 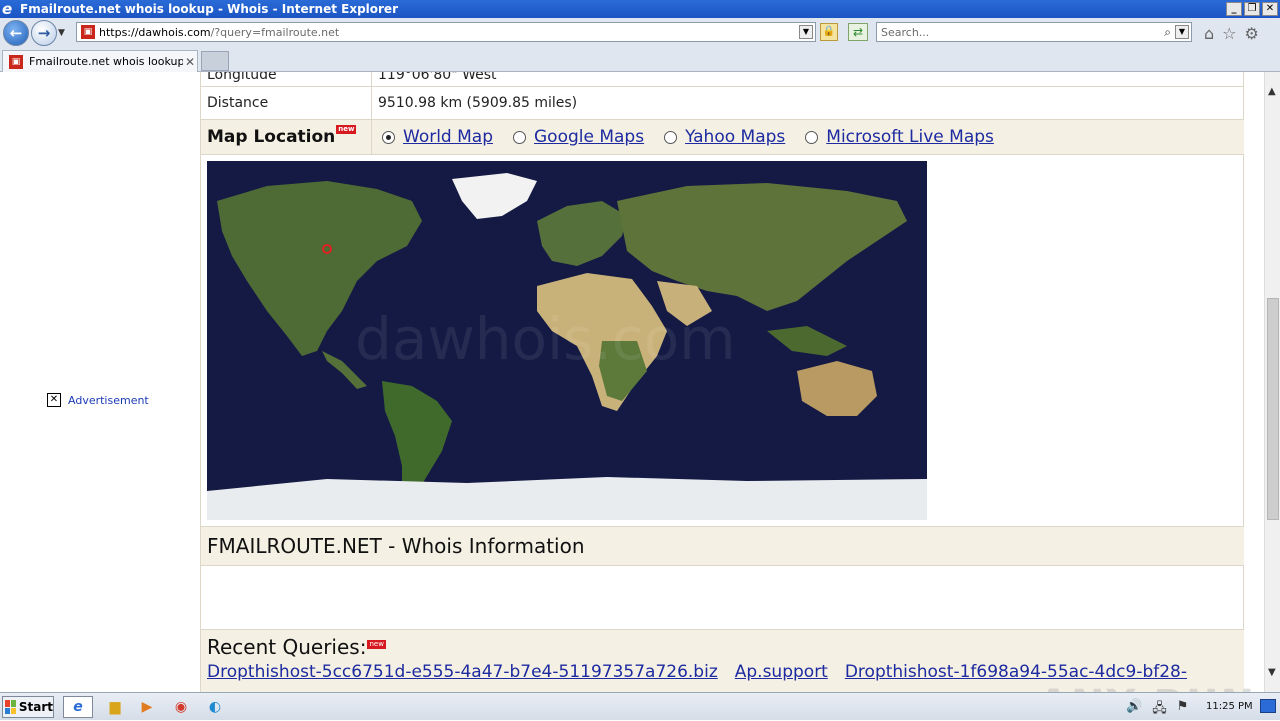 I want to click on back-button: ←, so click(x=16, y=33).